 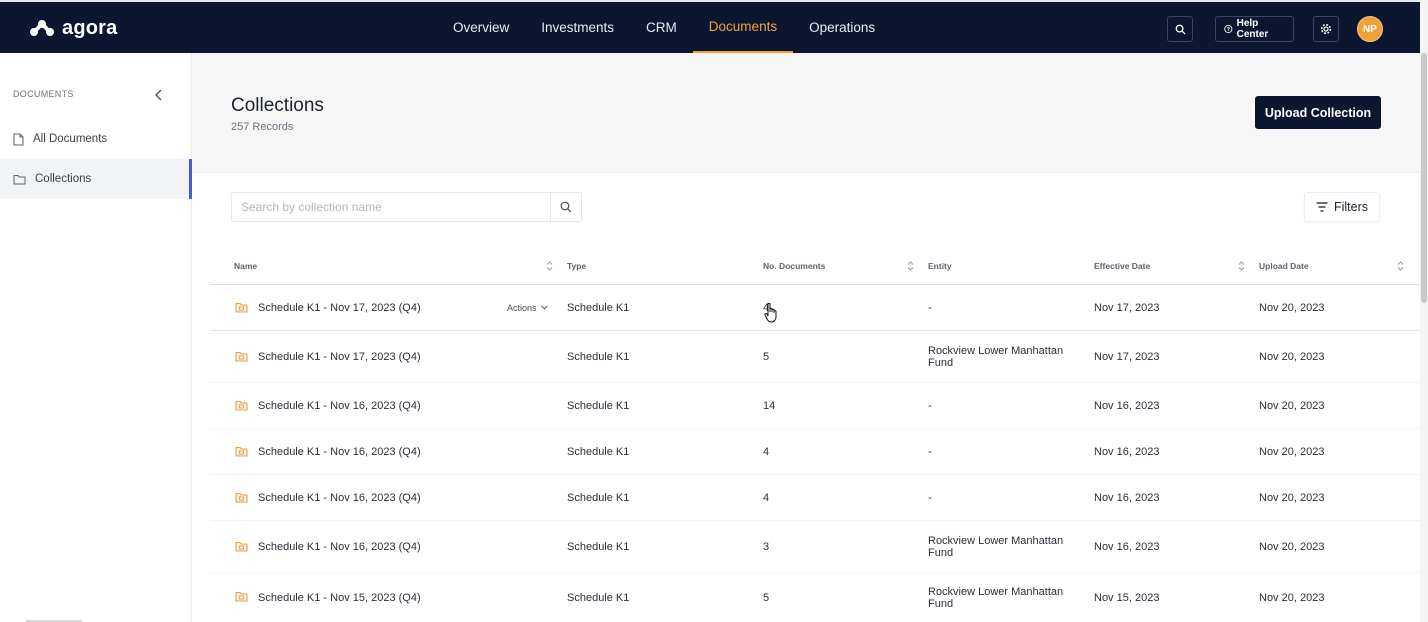 What do you see at coordinates (43, 94) in the screenshot?
I see `sidebar-header: DOCUMENTS` at bounding box center [43, 94].